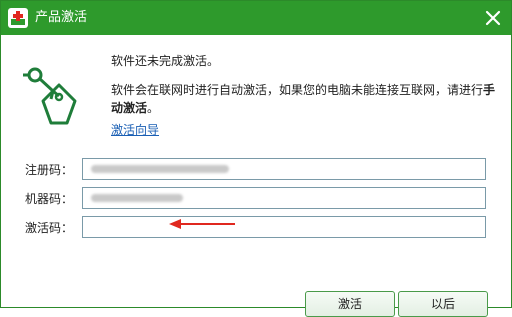 This screenshot has height=317, width=512. Describe the element at coordinates (55, 98) in the screenshot. I see `key-tag-icon` at that location.